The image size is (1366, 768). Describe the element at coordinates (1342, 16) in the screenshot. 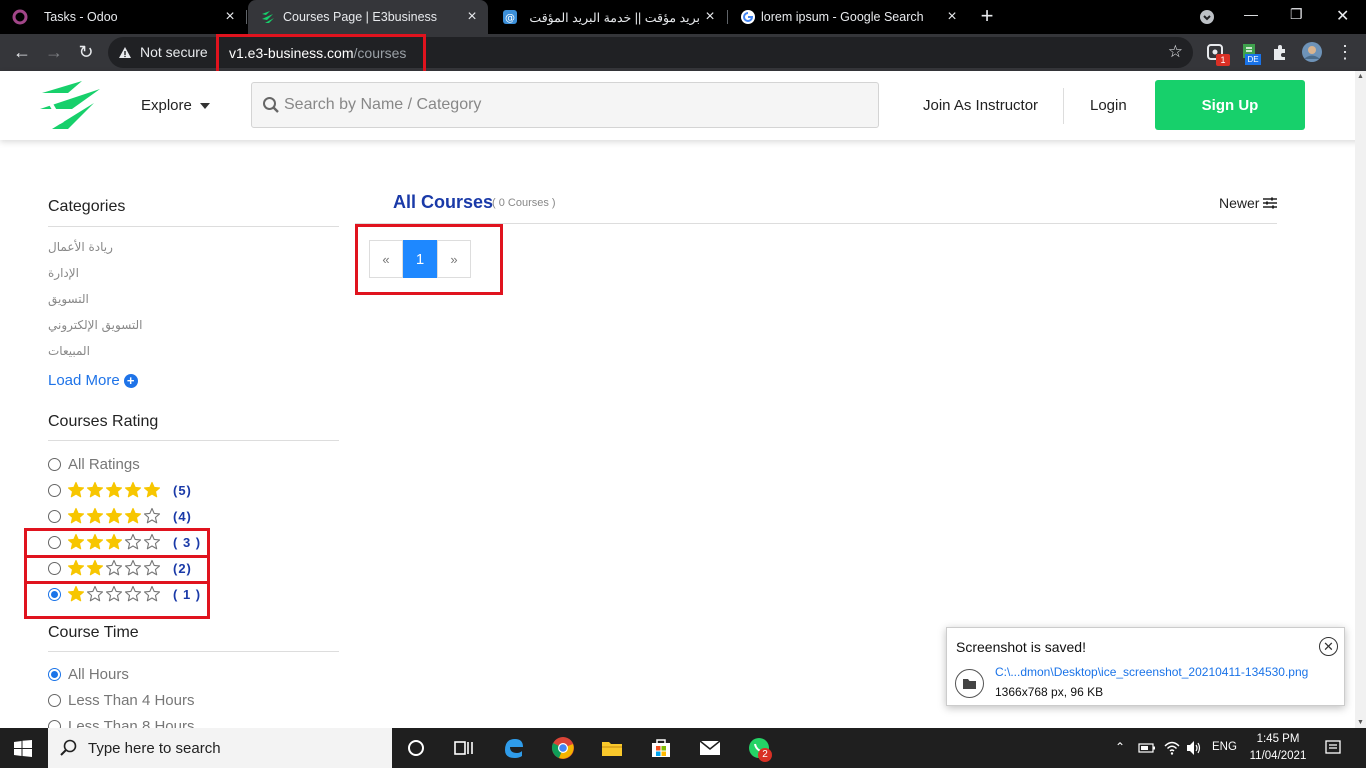

I see `close-window-icon: ✕` at that location.